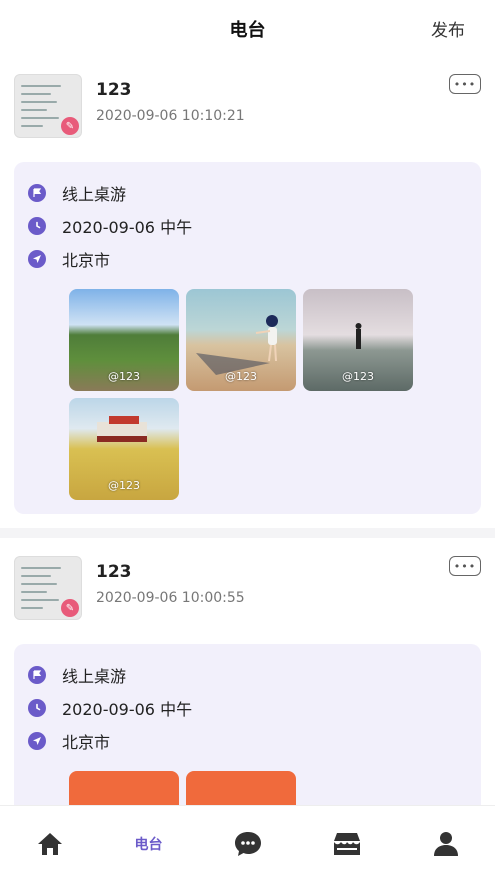 The image size is (495, 881). What do you see at coordinates (170, 598) in the screenshot?
I see `post-timestamp: 2020-09-06 10:00:55` at bounding box center [170, 598].